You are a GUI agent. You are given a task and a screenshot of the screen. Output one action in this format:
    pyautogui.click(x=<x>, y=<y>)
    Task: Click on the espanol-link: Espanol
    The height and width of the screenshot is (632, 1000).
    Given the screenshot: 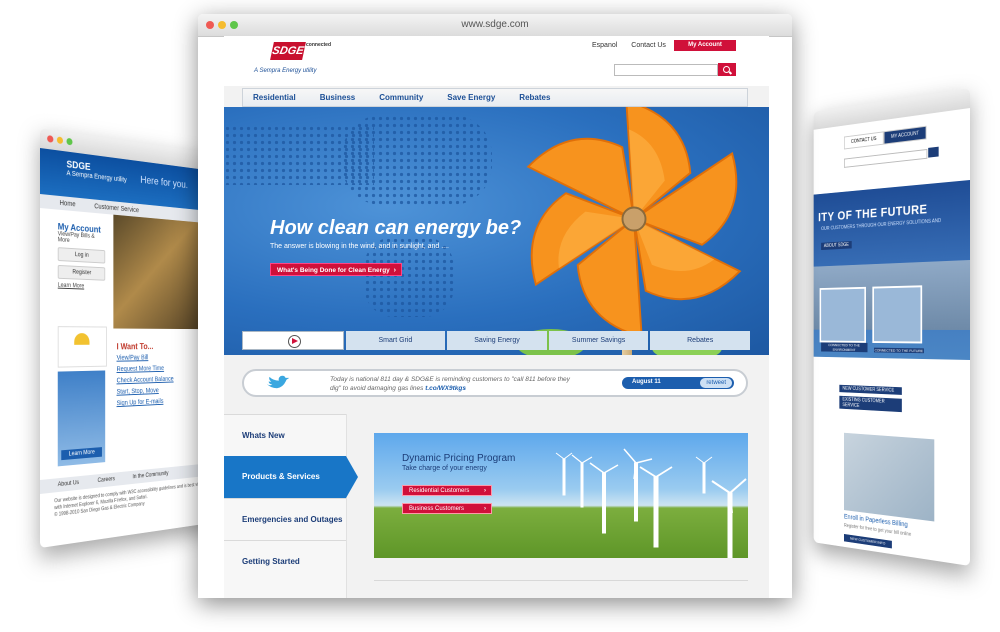 What is the action you would take?
    pyautogui.click(x=604, y=45)
    